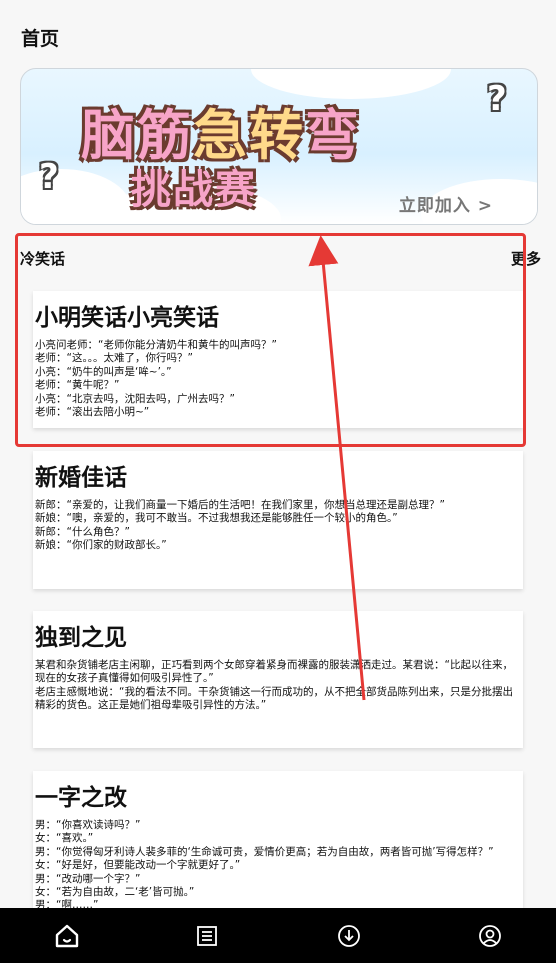 The image size is (556, 963). Describe the element at coordinates (40, 39) in the screenshot. I see `page-title: 首页` at that location.